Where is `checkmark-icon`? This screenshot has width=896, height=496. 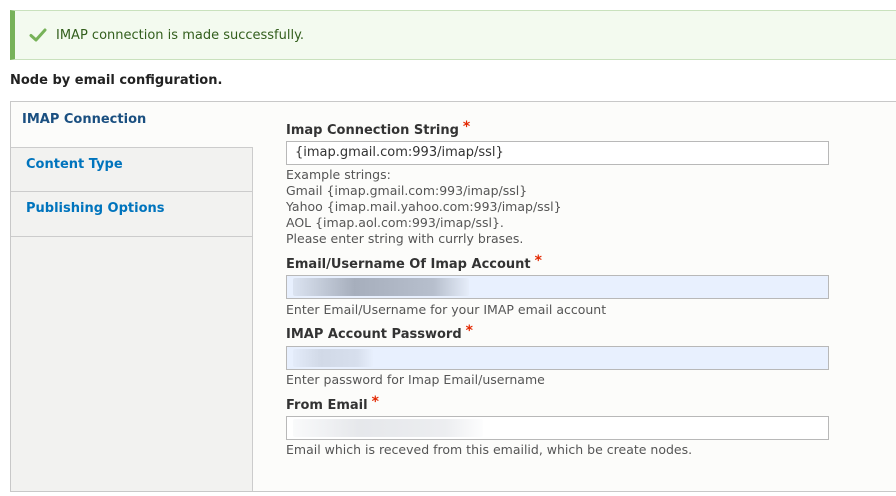
checkmark-icon is located at coordinates (38, 35).